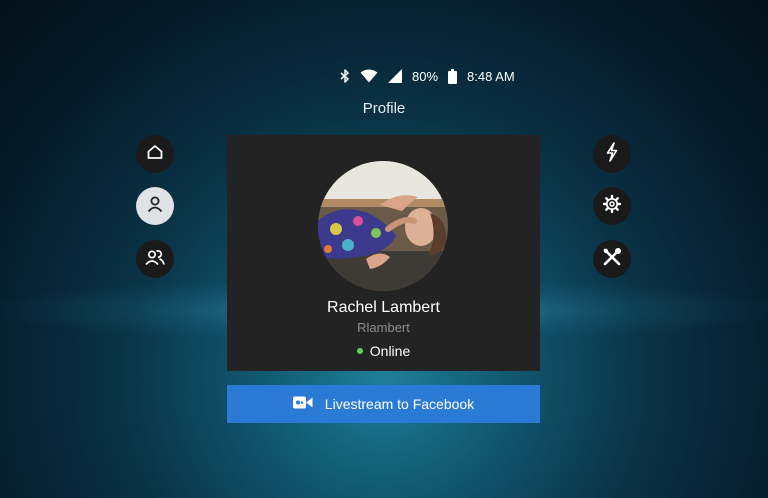 The height and width of the screenshot is (498, 768). I want to click on nav-tools-button, so click(612, 259).